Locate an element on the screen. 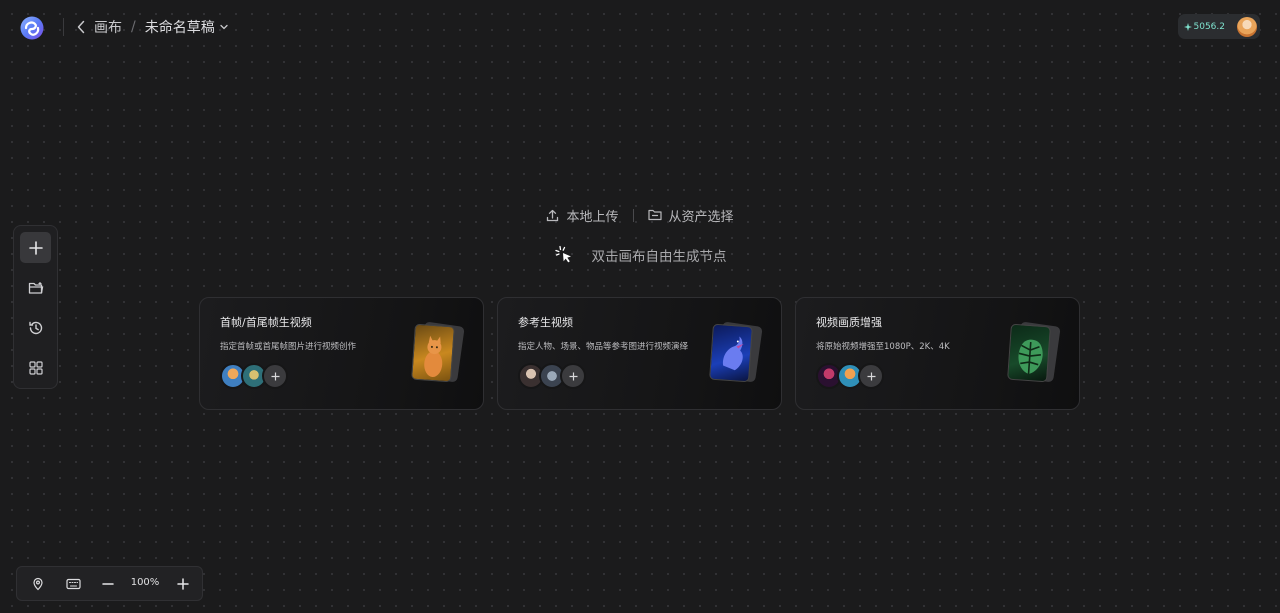 The width and height of the screenshot is (1280, 613). zoom-level: 100% is located at coordinates (145, 582).